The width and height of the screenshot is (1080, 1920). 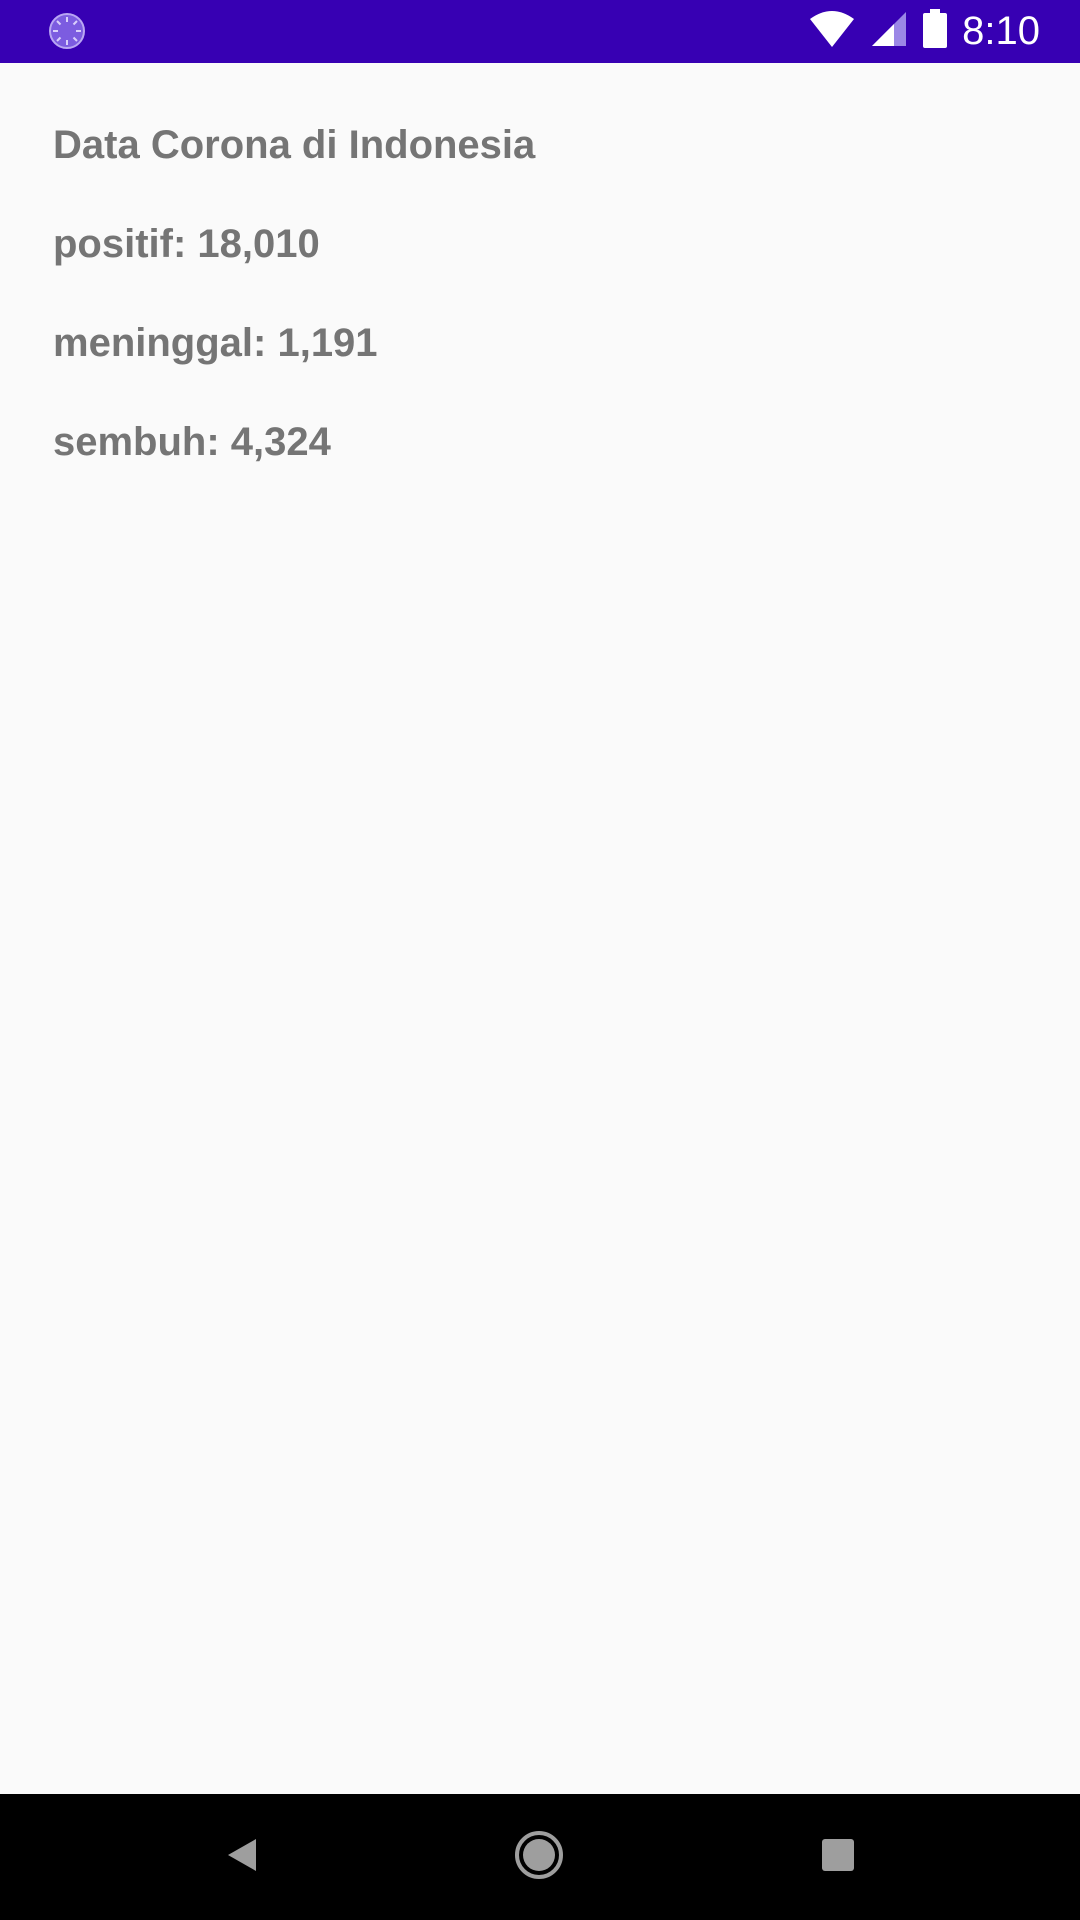 What do you see at coordinates (294, 145) in the screenshot?
I see `page-title: Data Corona di Indonesia` at bounding box center [294, 145].